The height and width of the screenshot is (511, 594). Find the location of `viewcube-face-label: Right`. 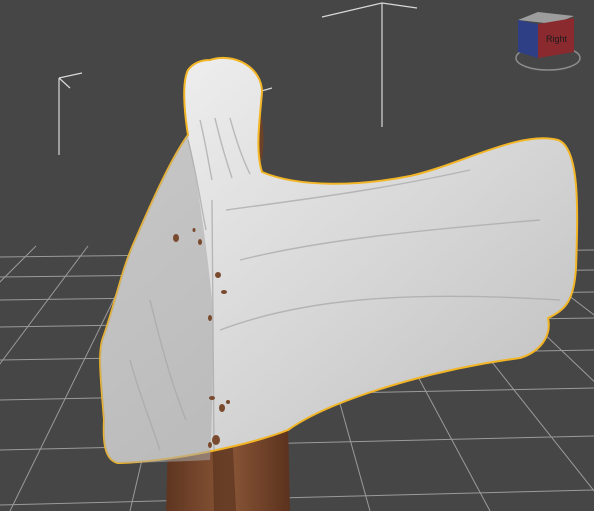

viewcube-face-label: Right is located at coordinates (557, 39).